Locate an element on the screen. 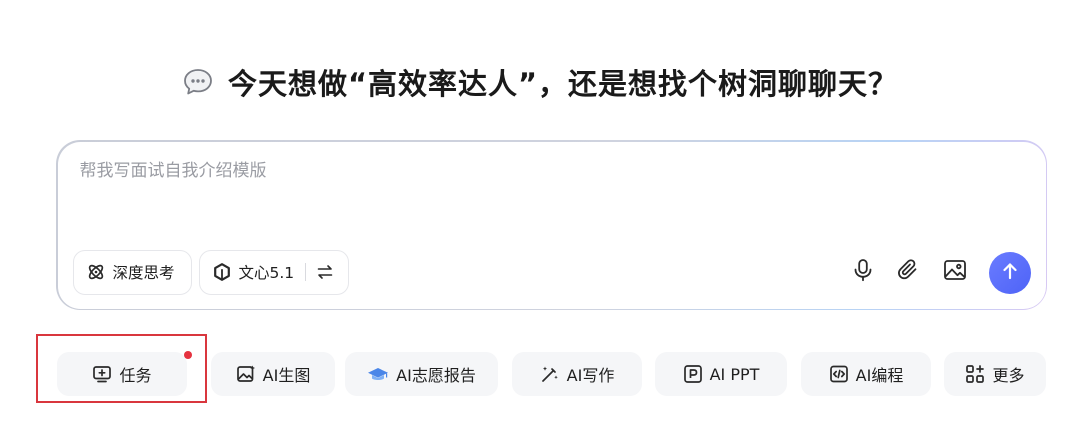 The image size is (1080, 440). headline-text: 今天想做“高效率达人”，还是想找个树洞聊聊天？ is located at coordinates (563, 84).